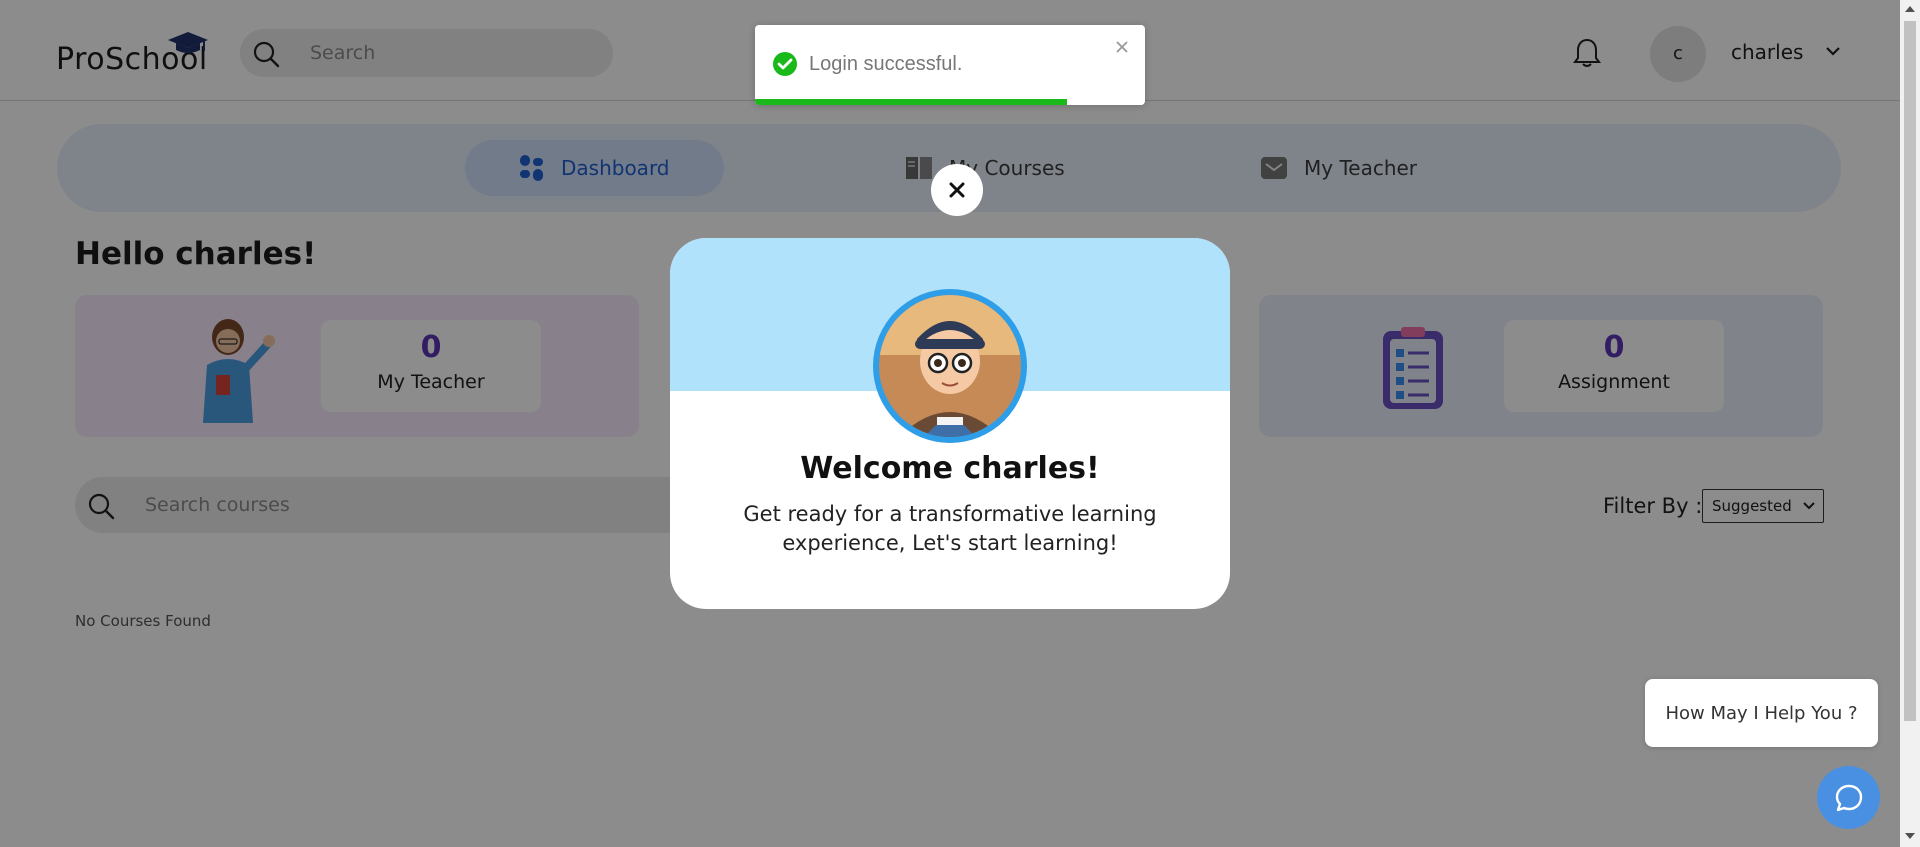 Image resolution: width=1920 pixels, height=847 pixels. I want to click on student-avatar-image, so click(950, 366).